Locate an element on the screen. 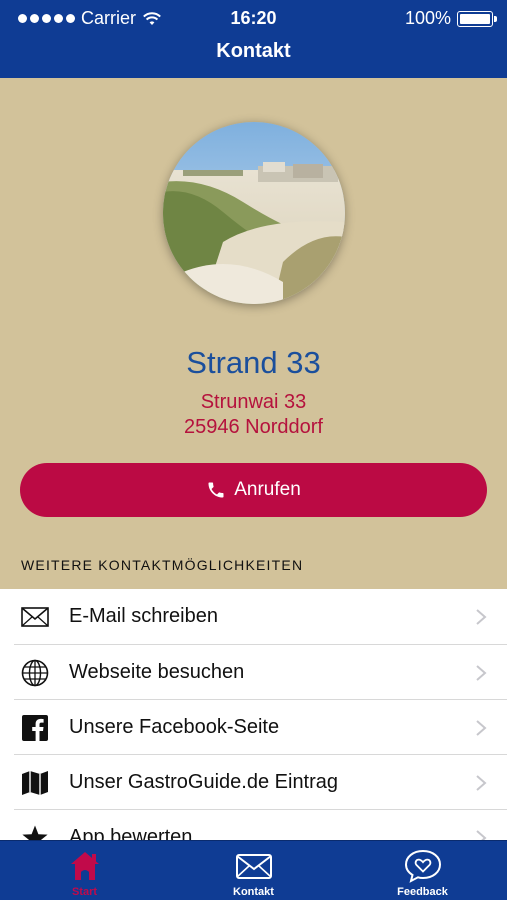 The image size is (507, 900). list-item-label: Unser GastroGuide.de Eintrag is located at coordinates (204, 782).